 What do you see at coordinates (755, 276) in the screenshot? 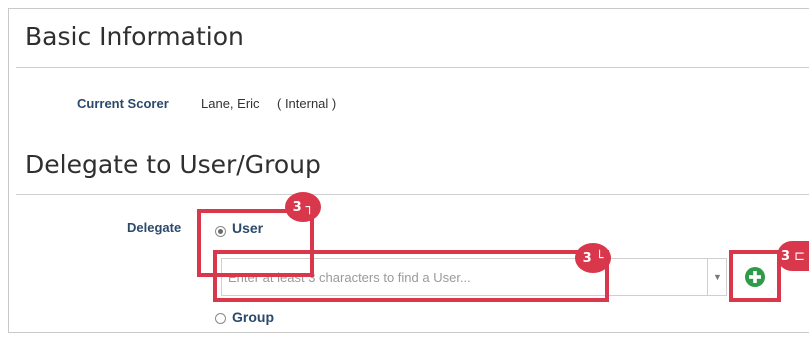
I see `highlight-add-button` at bounding box center [755, 276].